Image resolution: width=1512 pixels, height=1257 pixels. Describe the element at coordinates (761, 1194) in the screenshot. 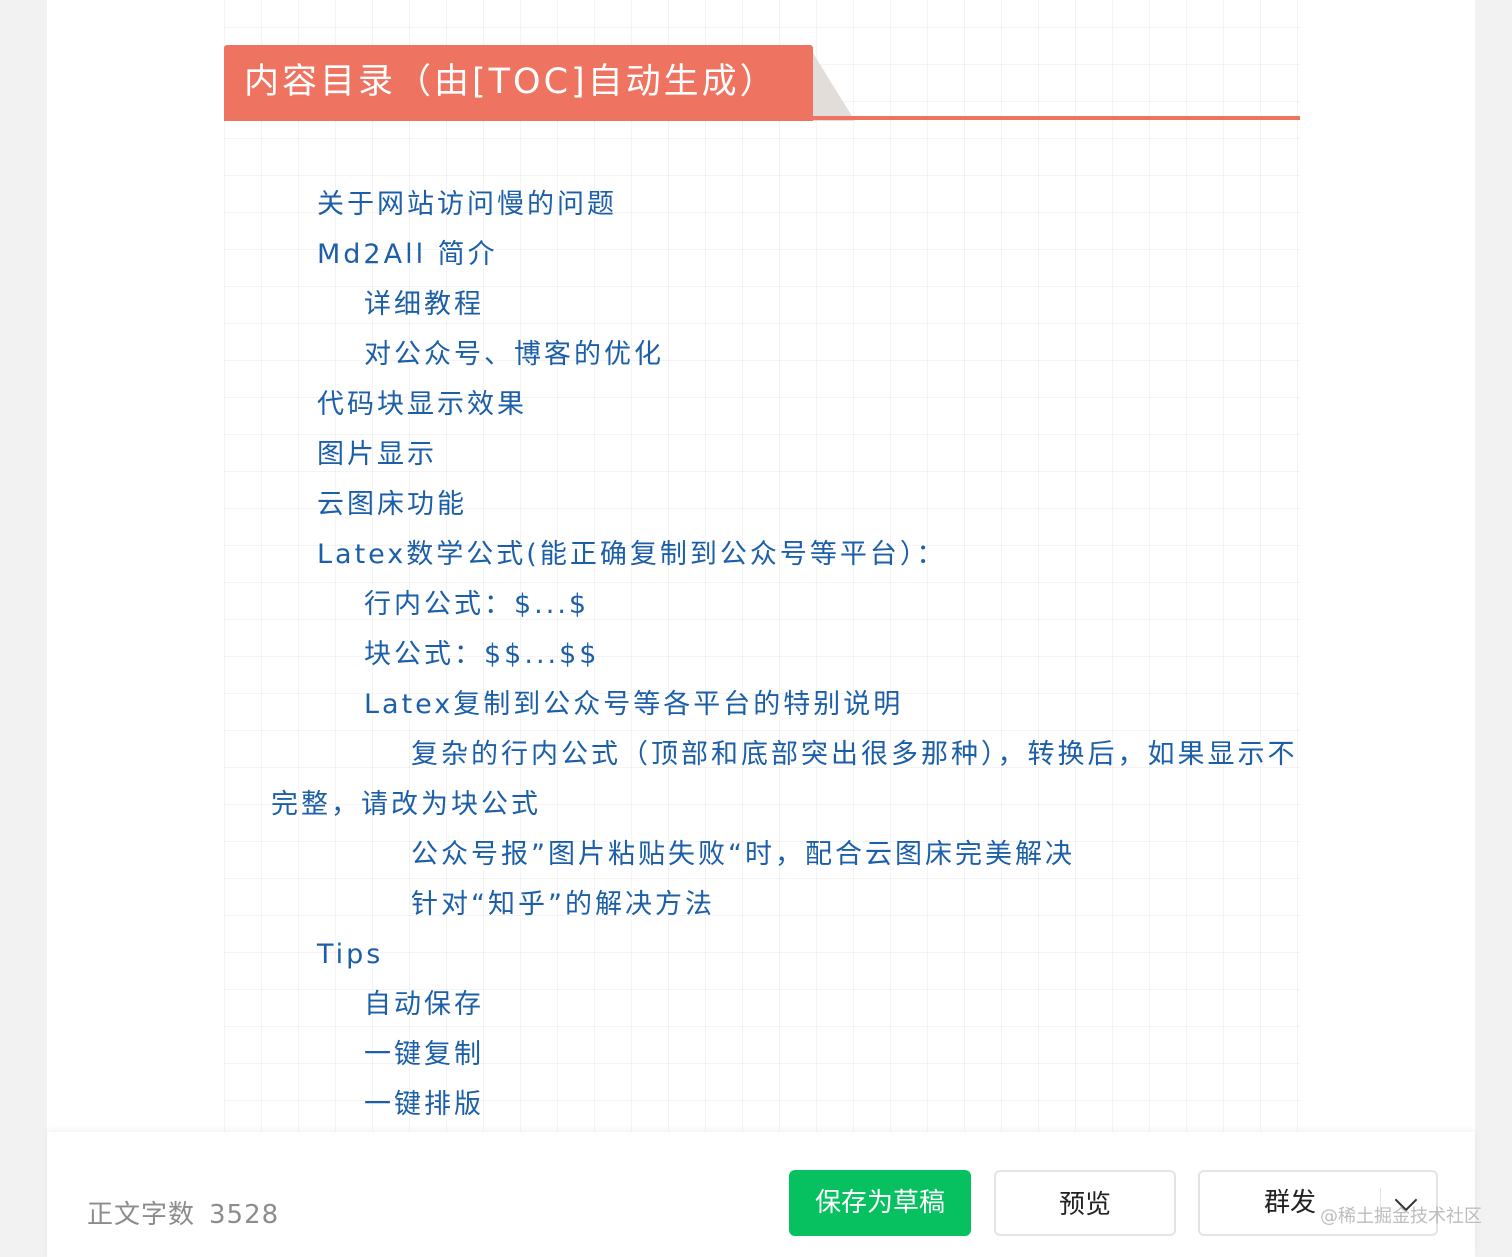

I see `bottom-action-bar: 正文字数 3528 保存为草稿 预览 群发` at that location.